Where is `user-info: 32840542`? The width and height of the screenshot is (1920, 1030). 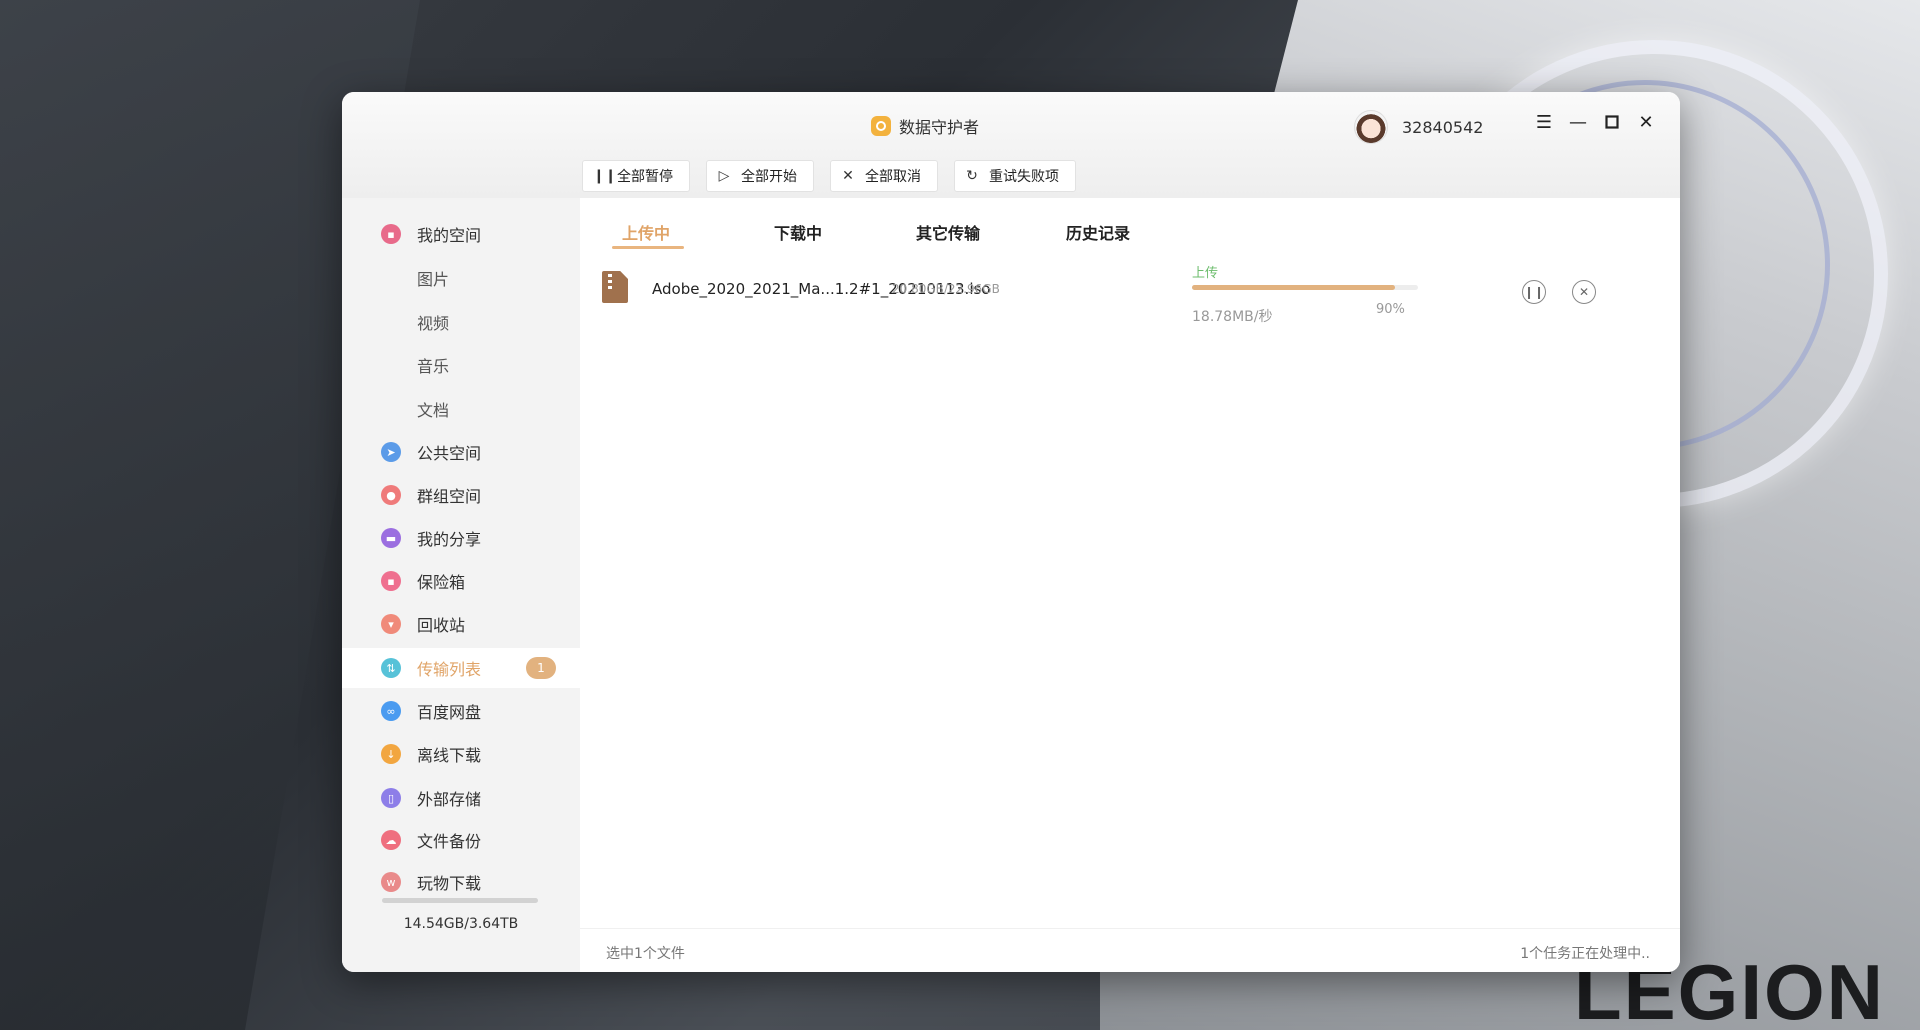
user-info: 32840542 is located at coordinates (1418, 127).